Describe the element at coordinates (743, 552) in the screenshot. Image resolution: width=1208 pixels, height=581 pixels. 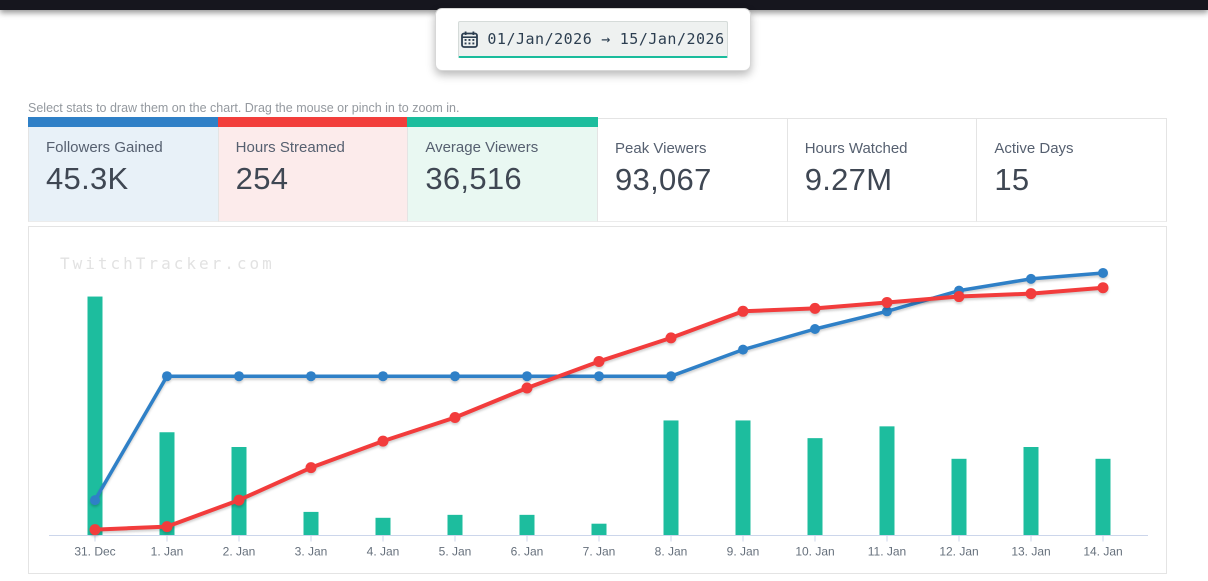
I see `x-axis-label: 9. Jan` at that location.